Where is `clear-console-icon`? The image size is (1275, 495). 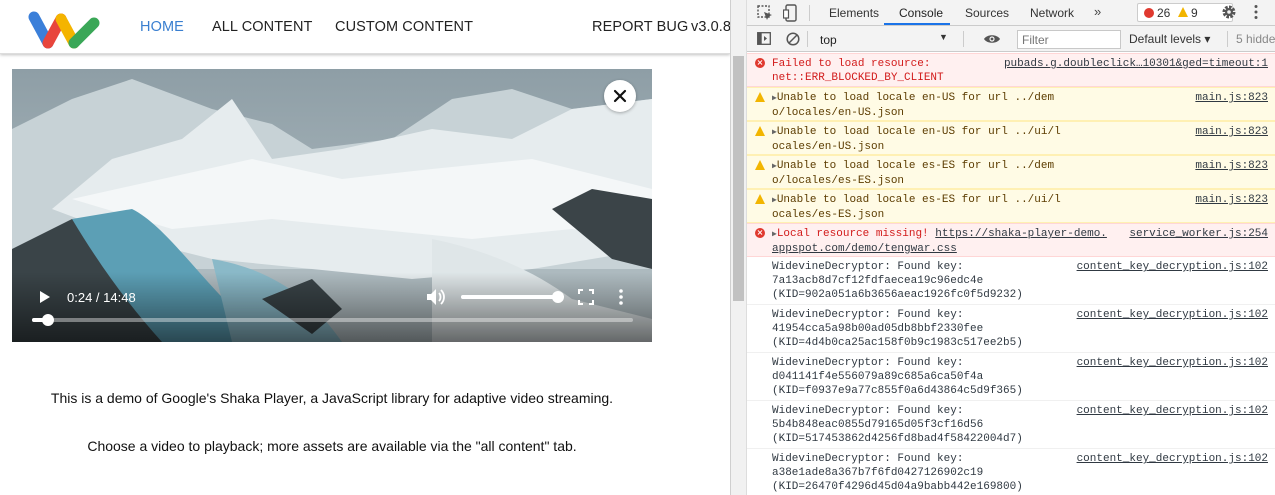
clear-console-icon is located at coordinates (793, 39).